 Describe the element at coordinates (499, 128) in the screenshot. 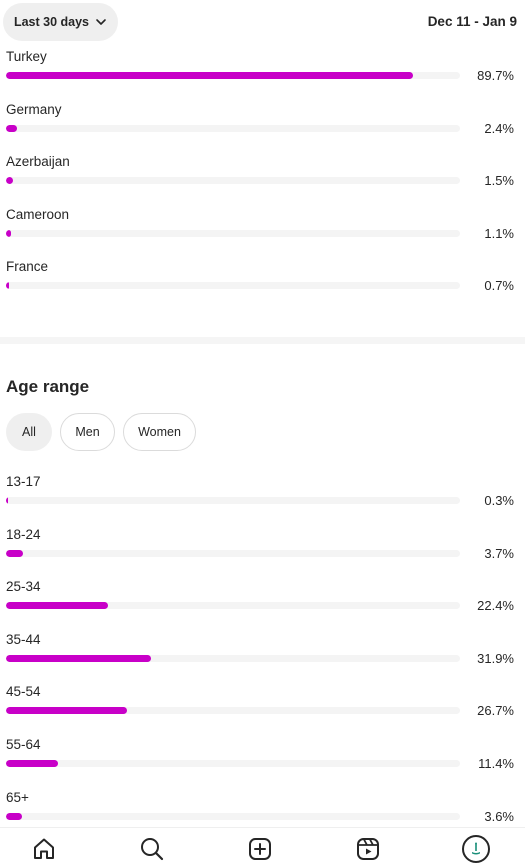

I see `country-value: 2.4%` at that location.